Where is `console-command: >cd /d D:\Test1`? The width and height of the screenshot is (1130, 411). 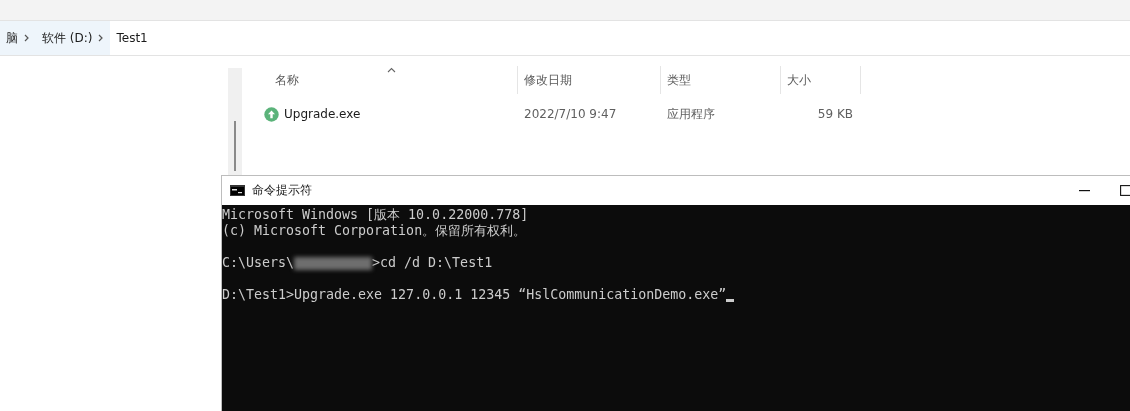 console-command: >cd /d D:\Test1 is located at coordinates (432, 263).